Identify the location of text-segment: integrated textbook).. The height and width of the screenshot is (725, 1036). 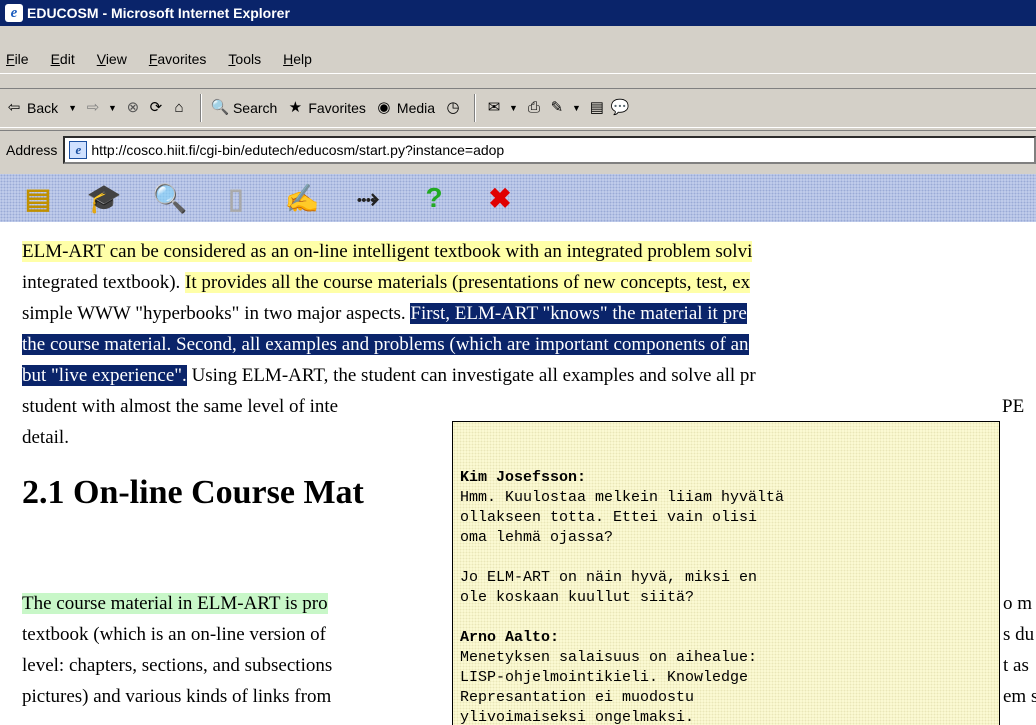
(104, 282).